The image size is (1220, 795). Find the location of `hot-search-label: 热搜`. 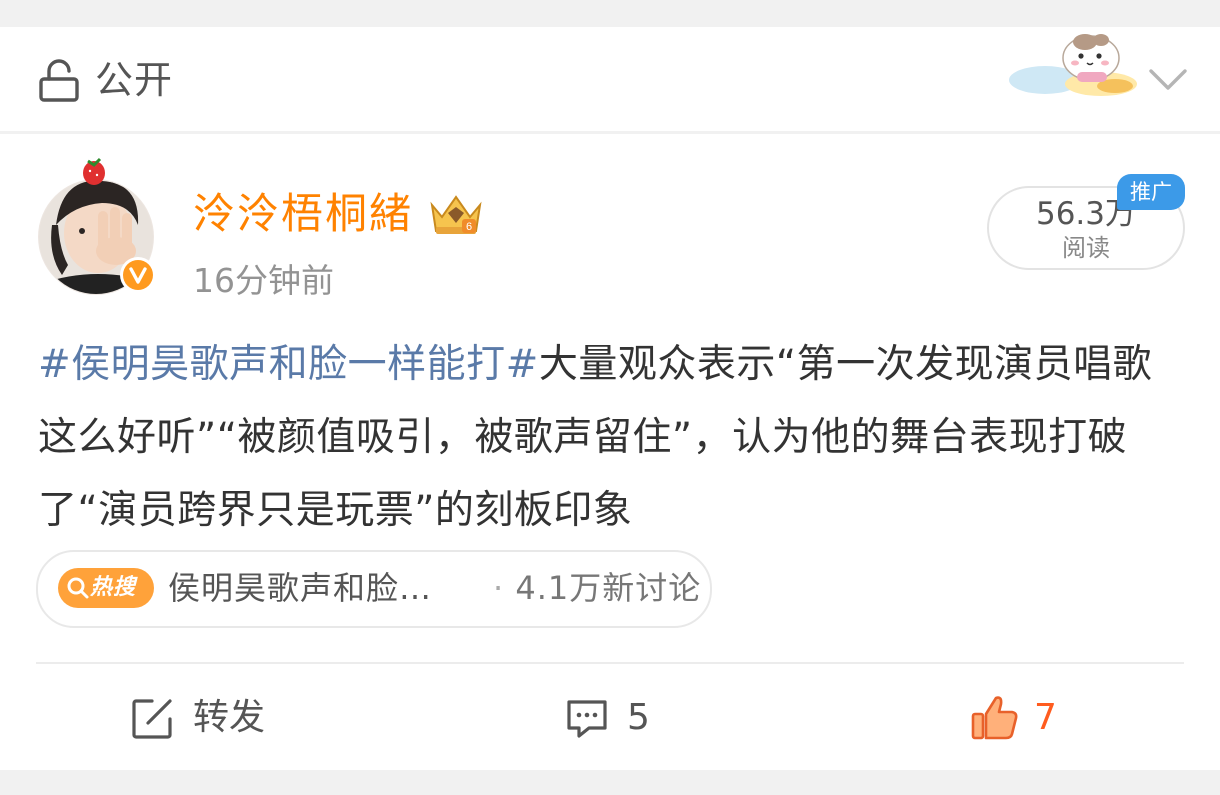

hot-search-label: 热搜 is located at coordinates (113, 587).